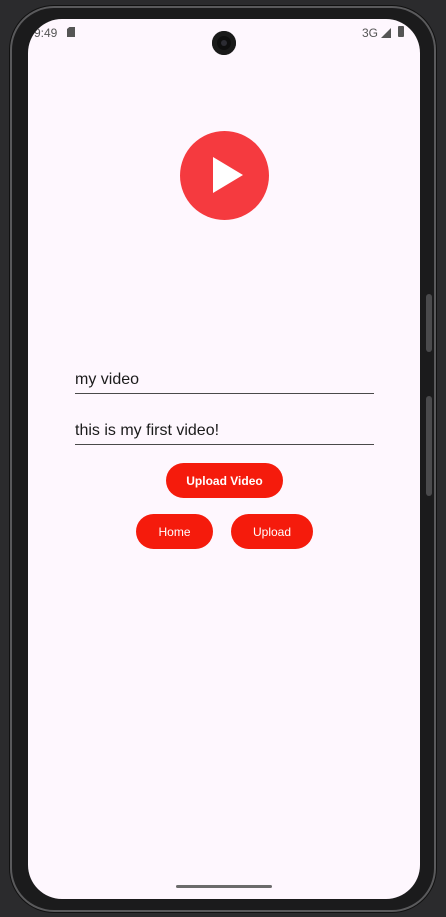 The height and width of the screenshot is (917, 446). I want to click on video-title-value: my video, so click(107, 379).